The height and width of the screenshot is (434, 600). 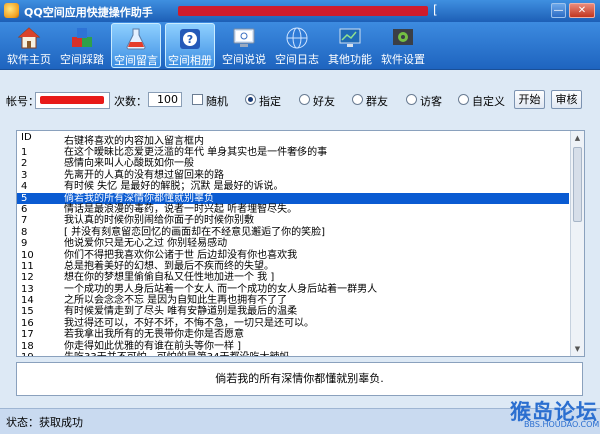 What do you see at coordinates (82, 37) in the screenshot?
I see `cubes-icon` at bounding box center [82, 37].